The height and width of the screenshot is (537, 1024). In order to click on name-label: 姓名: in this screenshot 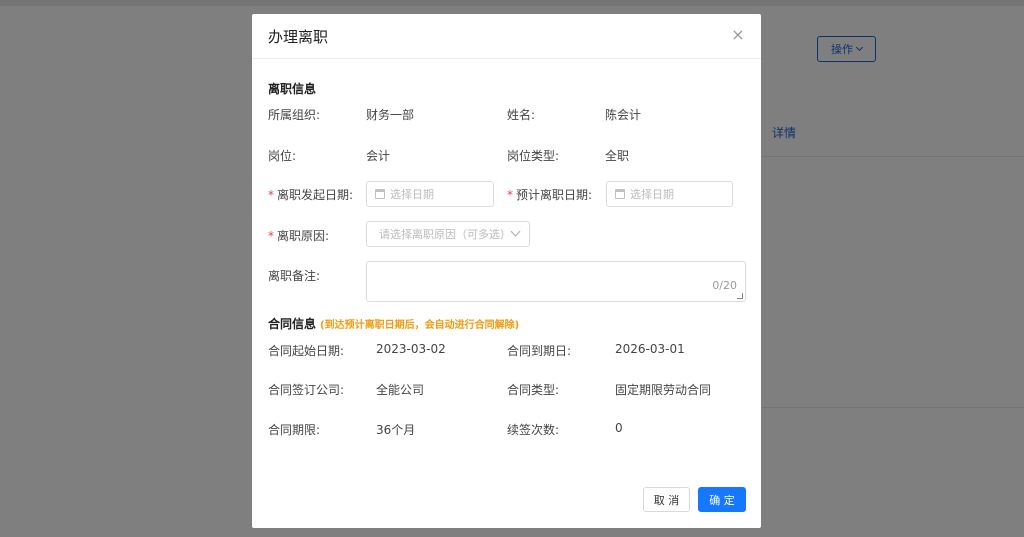, I will do `click(521, 115)`.